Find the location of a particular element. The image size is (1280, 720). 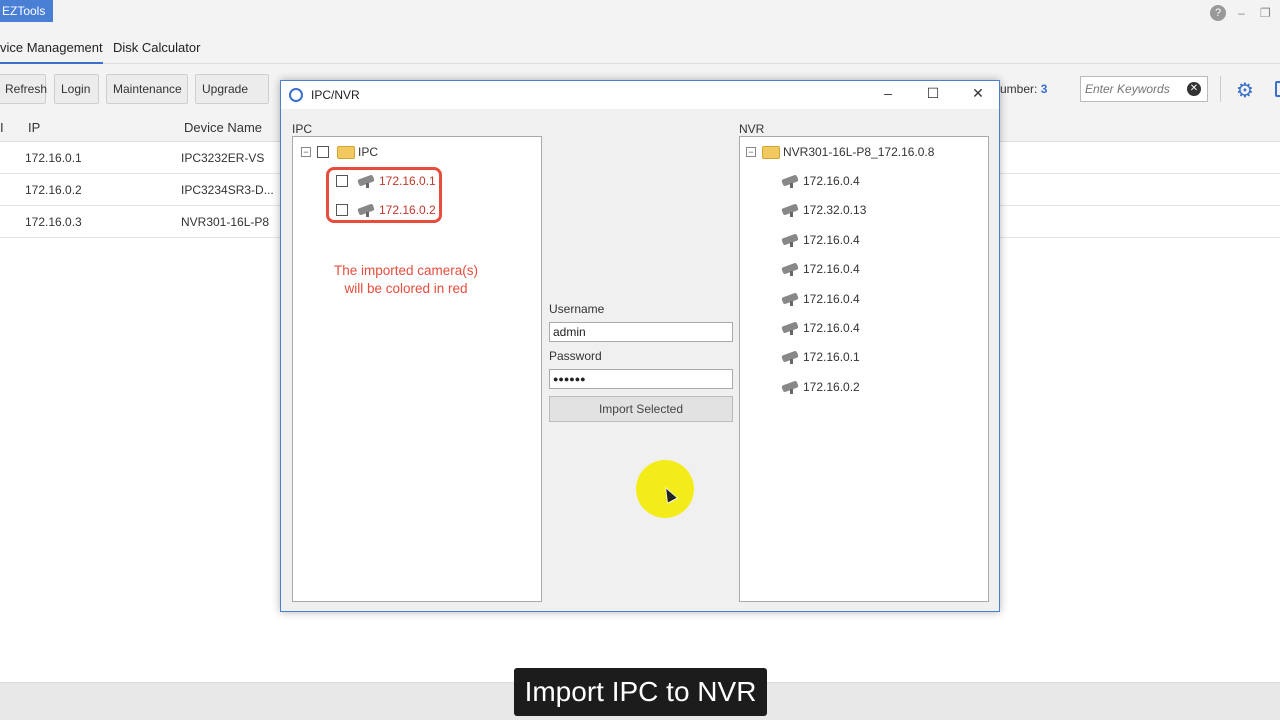

toolbar-divider is located at coordinates (1220, 89).